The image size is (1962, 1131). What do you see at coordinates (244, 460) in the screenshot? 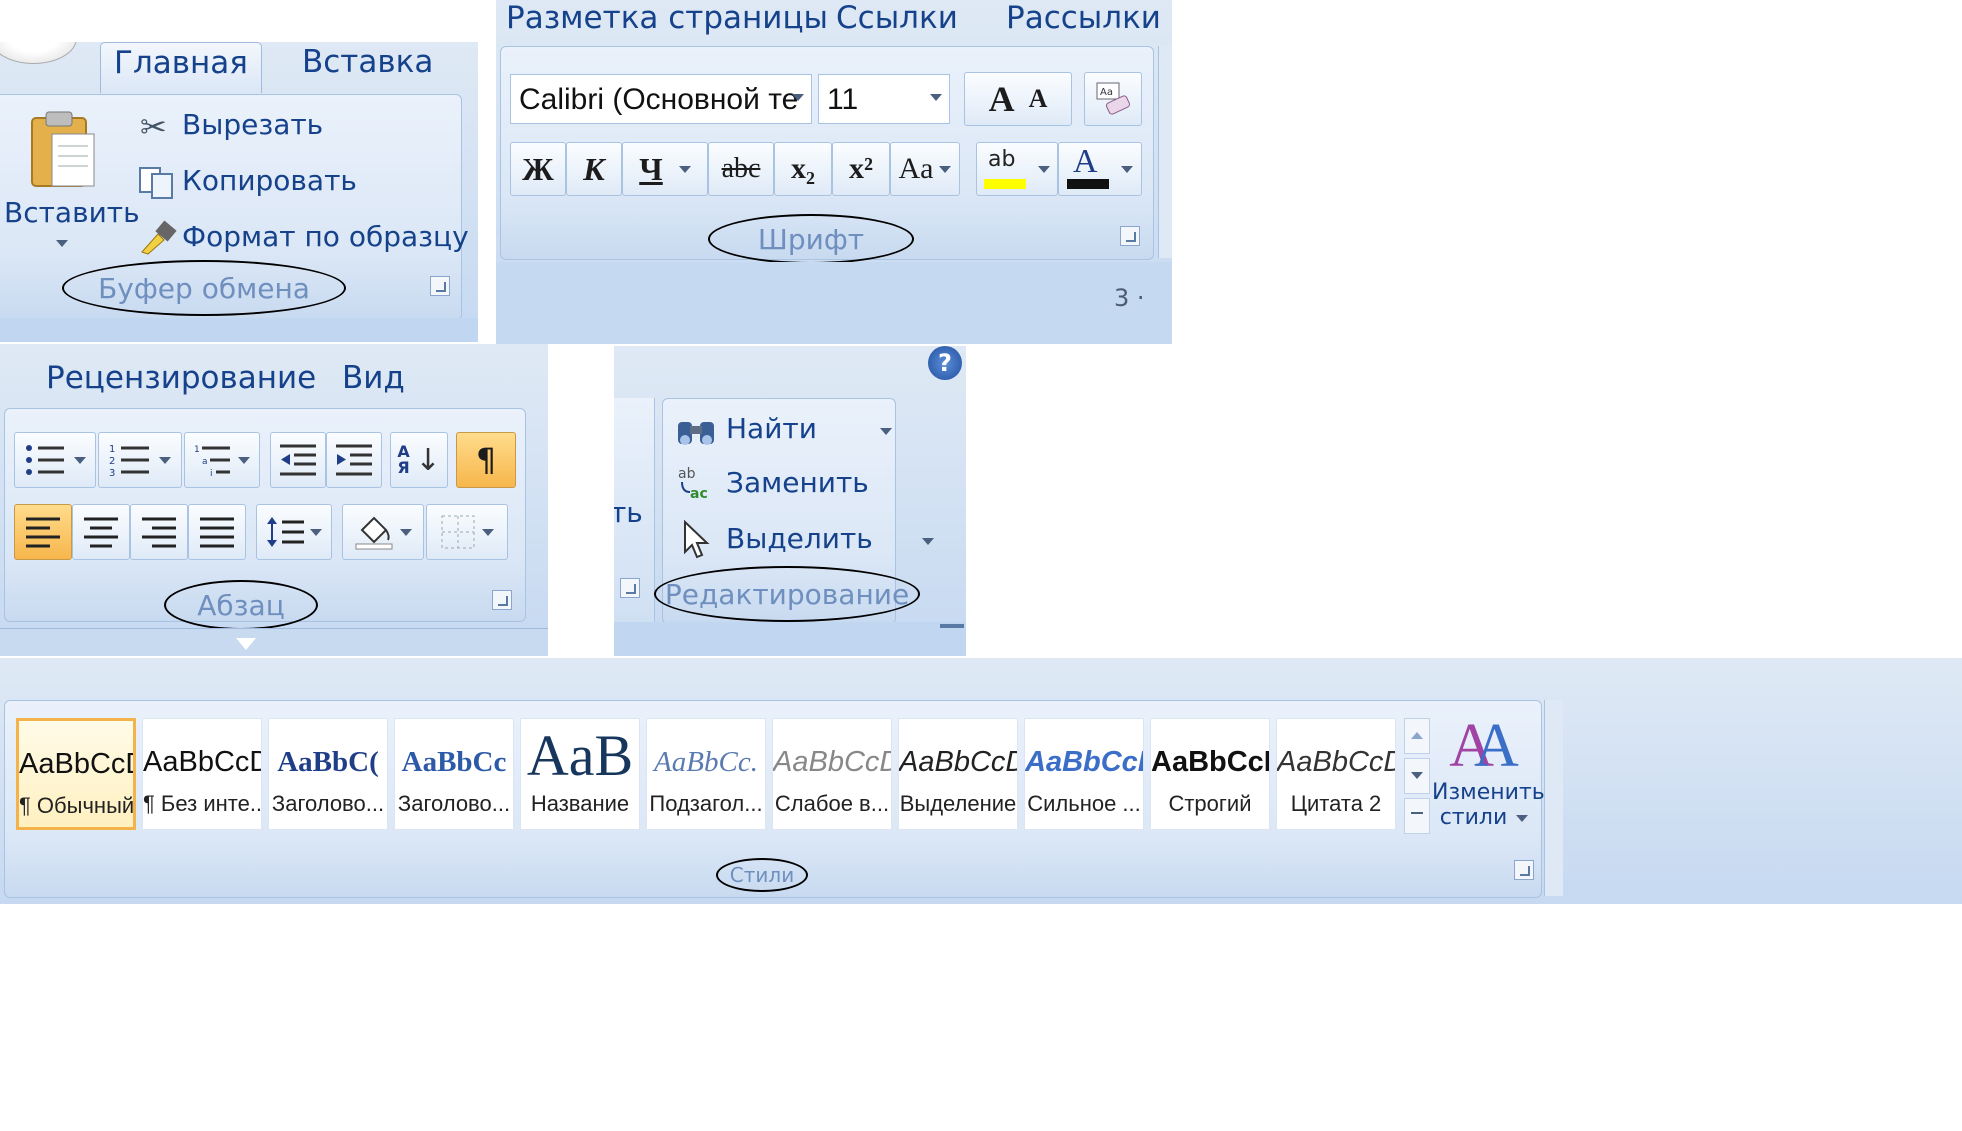
I see `multilevel-dropdown-icon` at bounding box center [244, 460].